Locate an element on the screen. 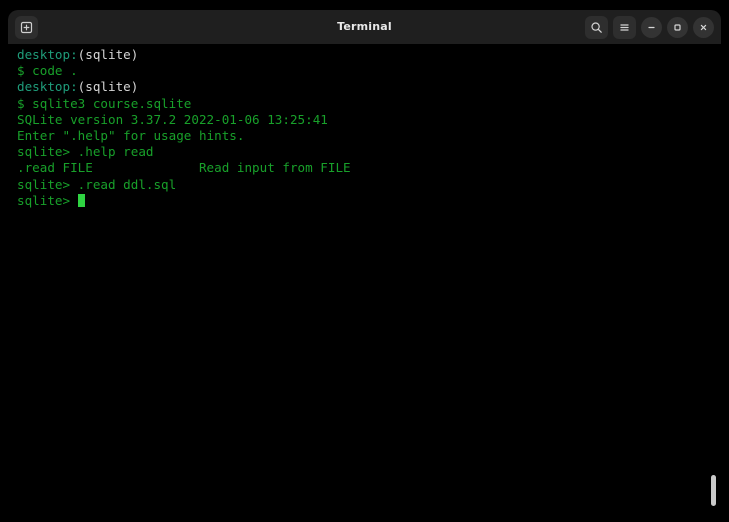 Image resolution: width=729 pixels, height=522 pixels. terminal-line: $ sqlite3 course.sqlite is located at coordinates (369, 104).